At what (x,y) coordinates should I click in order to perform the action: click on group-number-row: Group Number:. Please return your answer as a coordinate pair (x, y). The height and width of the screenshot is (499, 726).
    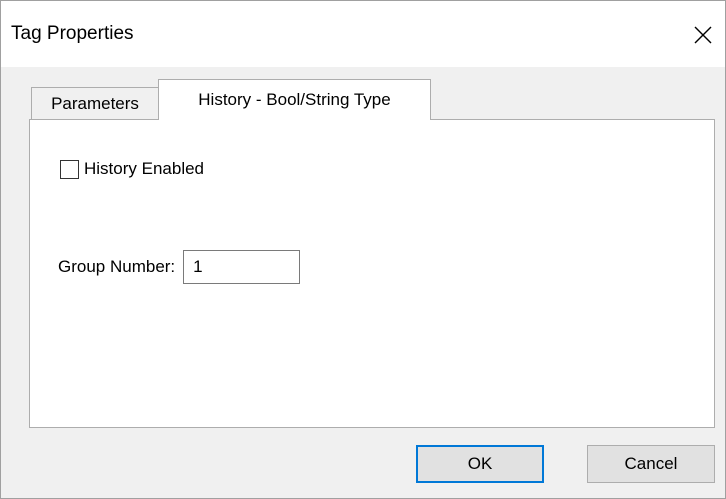
    Looking at the image, I should click on (179, 267).